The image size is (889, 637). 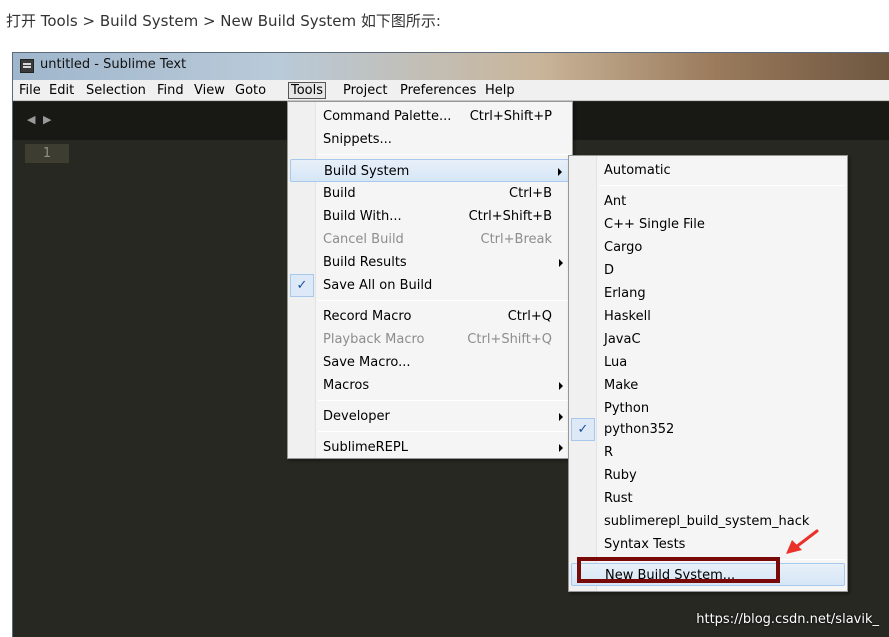 What do you see at coordinates (616, 362) in the screenshot?
I see `menu-item-label: Lua` at bounding box center [616, 362].